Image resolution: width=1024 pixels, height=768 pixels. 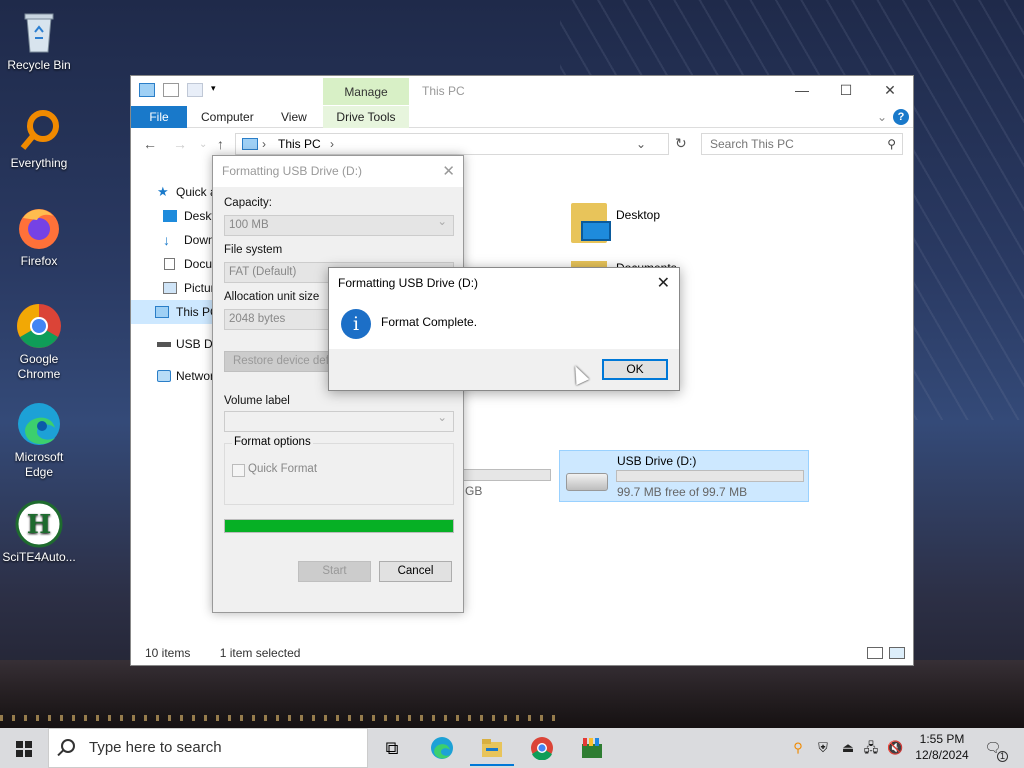 What do you see at coordinates (657, 461) in the screenshot?
I see `drive-name: USB Drive (D:)` at bounding box center [657, 461].